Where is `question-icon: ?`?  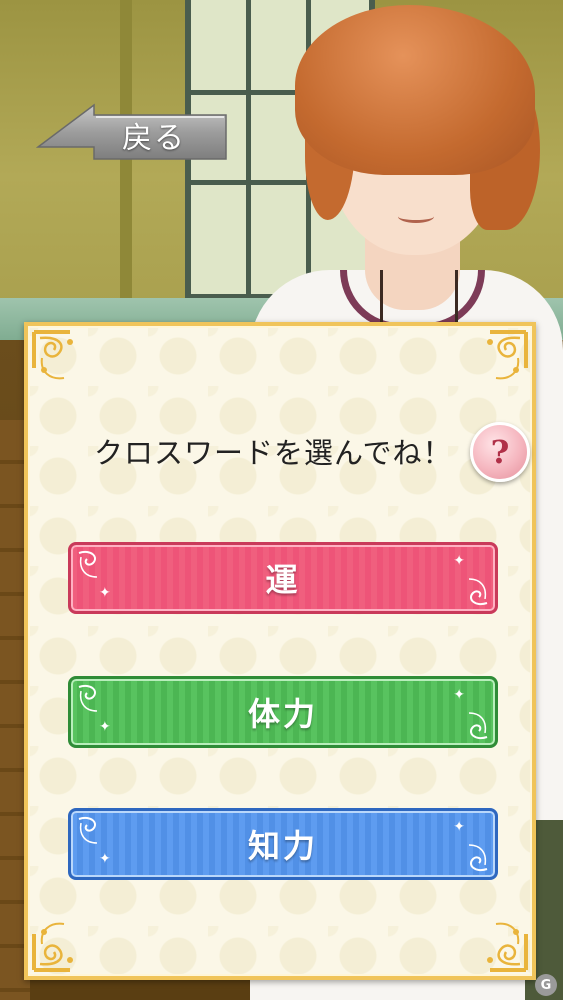
question-icon: ? is located at coordinates (500, 452).